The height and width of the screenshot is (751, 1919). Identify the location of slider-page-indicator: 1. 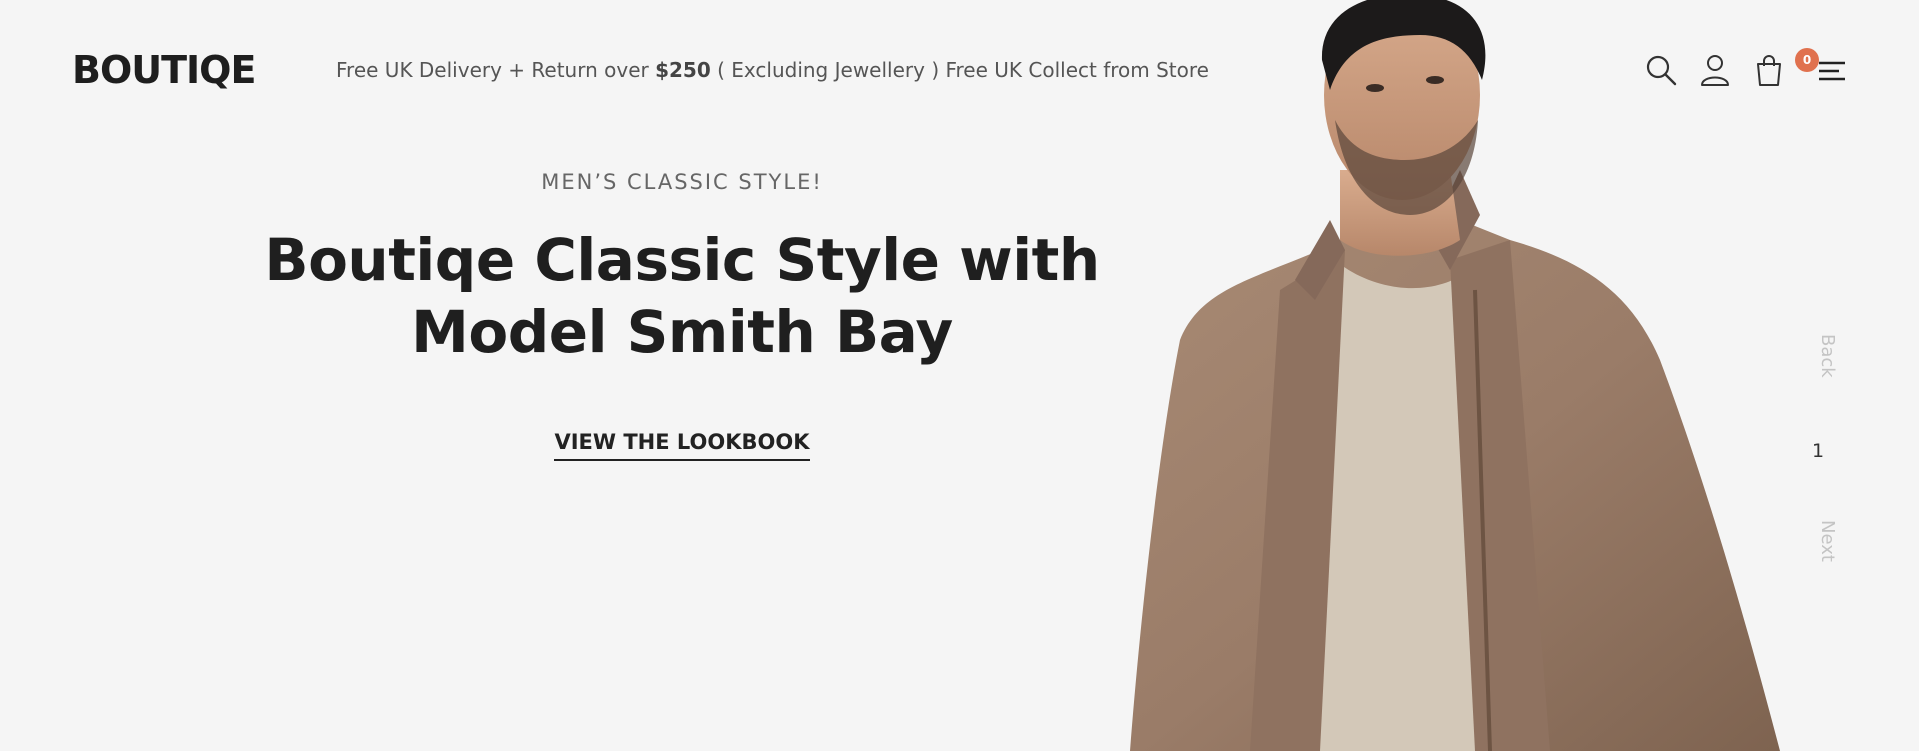
(1818, 451).